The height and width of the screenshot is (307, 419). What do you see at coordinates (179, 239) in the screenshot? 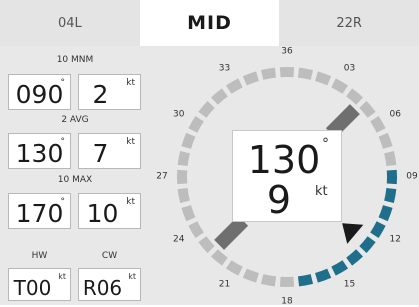
I see `heading-label-24: 24` at bounding box center [179, 239].